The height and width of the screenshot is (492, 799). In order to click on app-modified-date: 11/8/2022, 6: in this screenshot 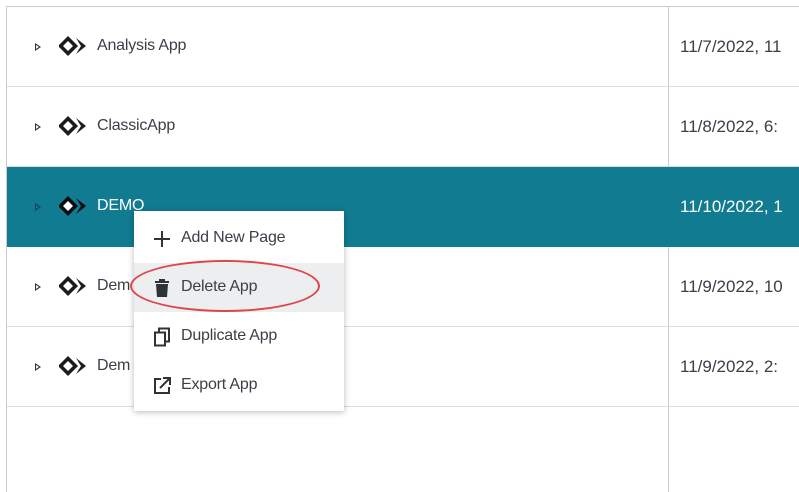, I will do `click(729, 126)`.